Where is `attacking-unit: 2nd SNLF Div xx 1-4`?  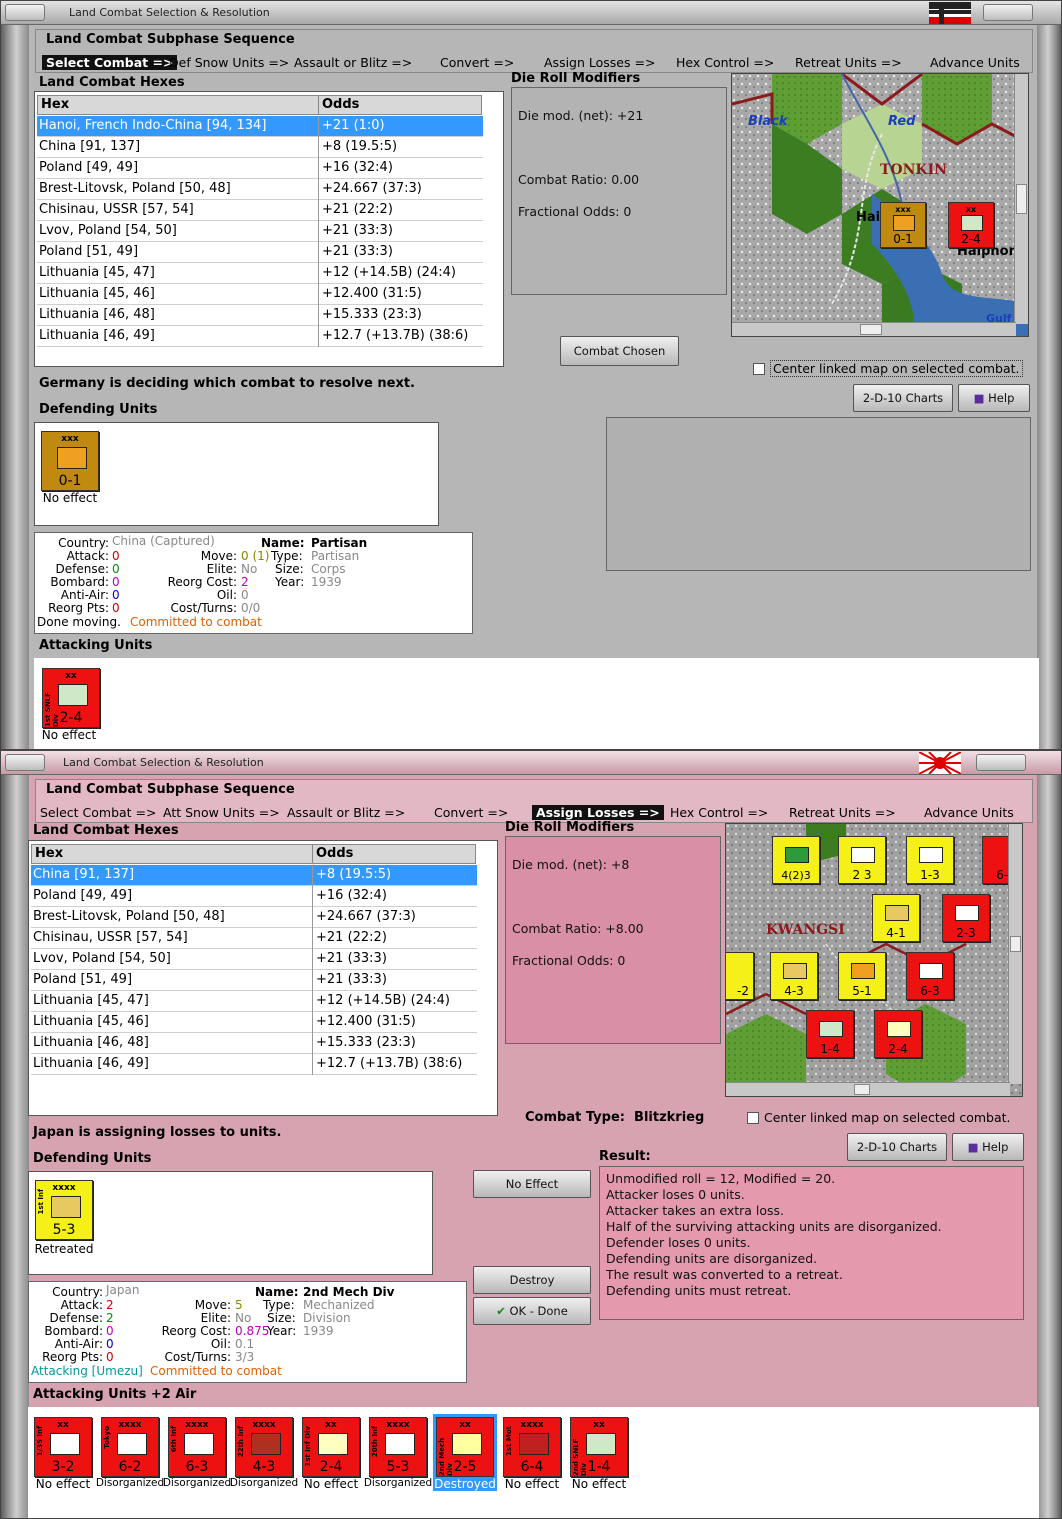 attacking-unit: 2nd SNLF Div xx 1-4 is located at coordinates (599, 1447).